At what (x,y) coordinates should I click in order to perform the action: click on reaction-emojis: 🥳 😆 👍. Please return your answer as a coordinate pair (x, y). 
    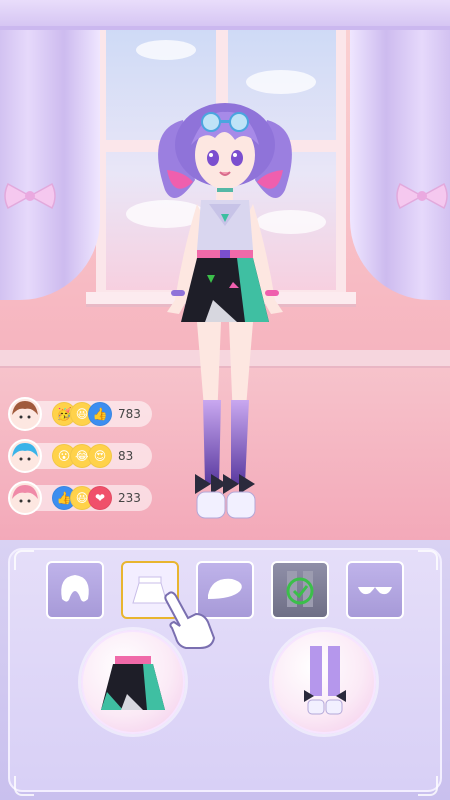
    Looking at the image, I should click on (82, 414).